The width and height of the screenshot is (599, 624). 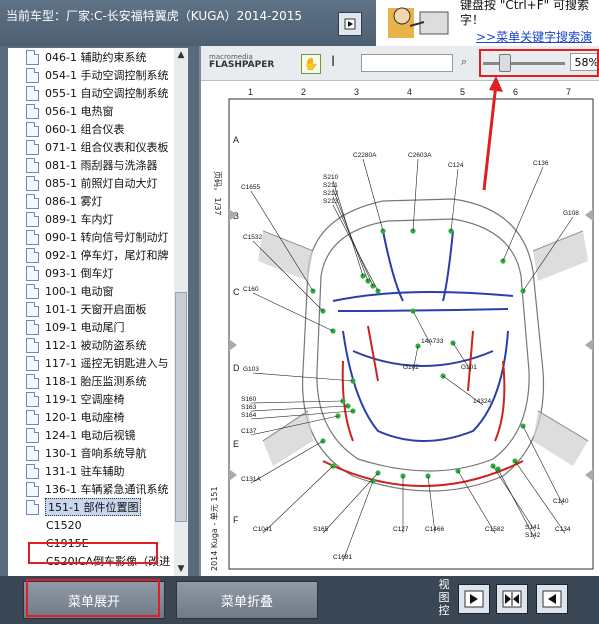 What do you see at coordinates (85, 129) in the screenshot?
I see `tree-item-label: 060-1 组合仪表` at bounding box center [85, 129].